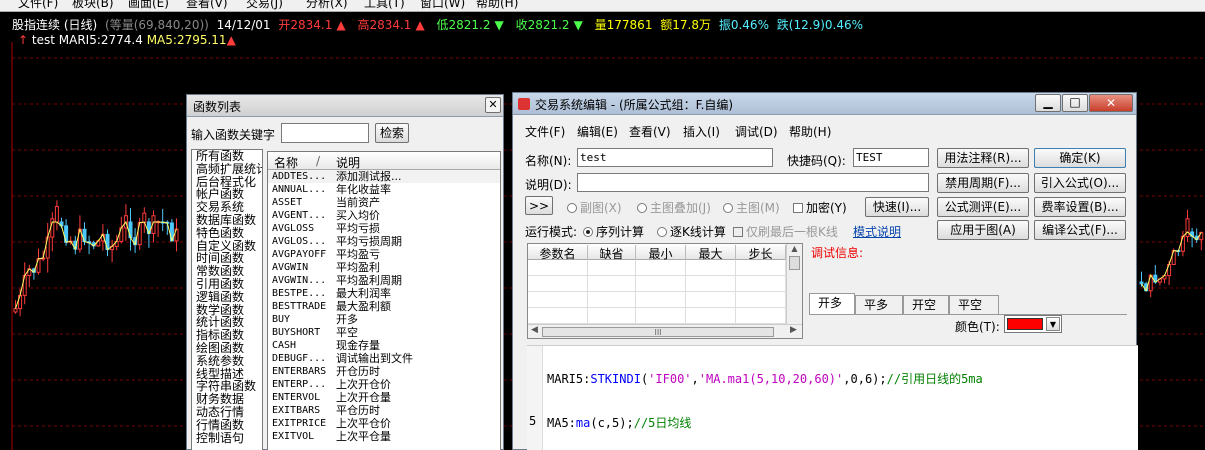  What do you see at coordinates (661, 253) in the screenshot?
I see `param-column-header: 最小` at bounding box center [661, 253].